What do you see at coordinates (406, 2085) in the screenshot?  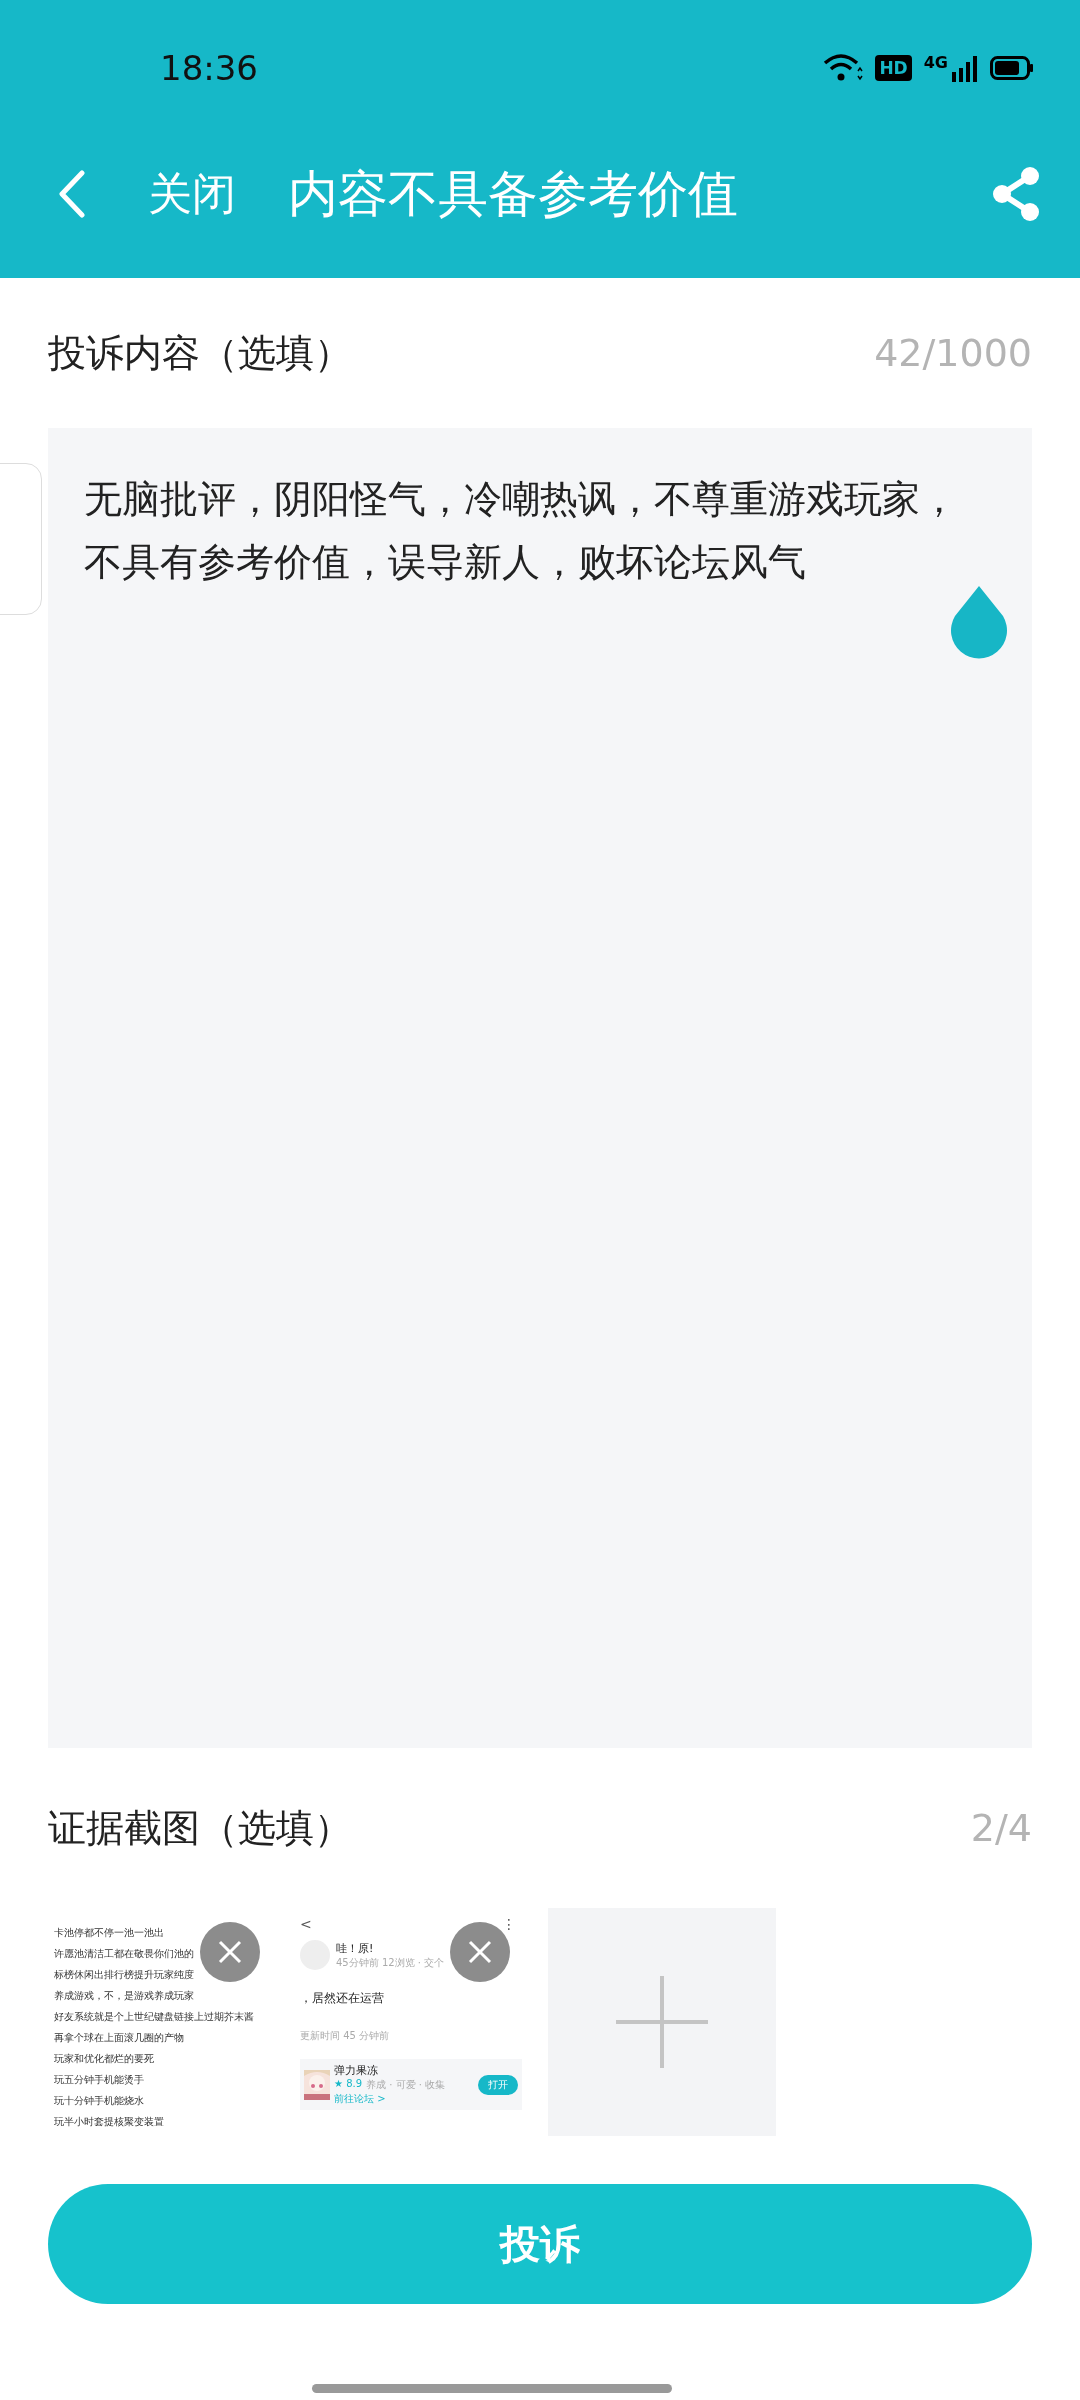 I see `app-tags: 养成 · 可爱 · 收集` at bounding box center [406, 2085].